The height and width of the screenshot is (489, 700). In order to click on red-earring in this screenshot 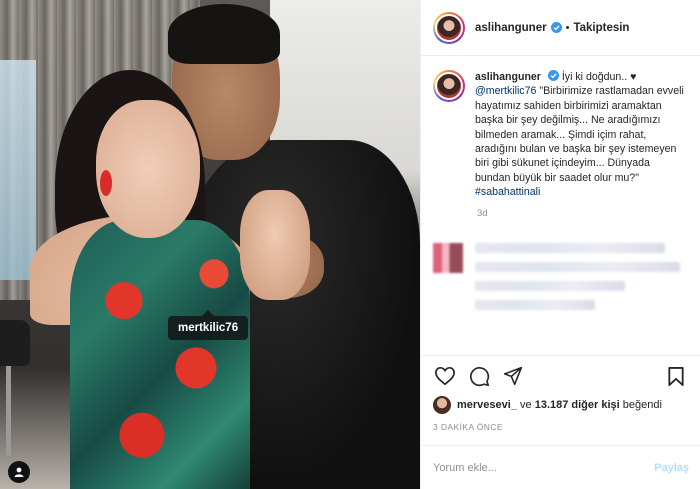, I will do `click(106, 183)`.